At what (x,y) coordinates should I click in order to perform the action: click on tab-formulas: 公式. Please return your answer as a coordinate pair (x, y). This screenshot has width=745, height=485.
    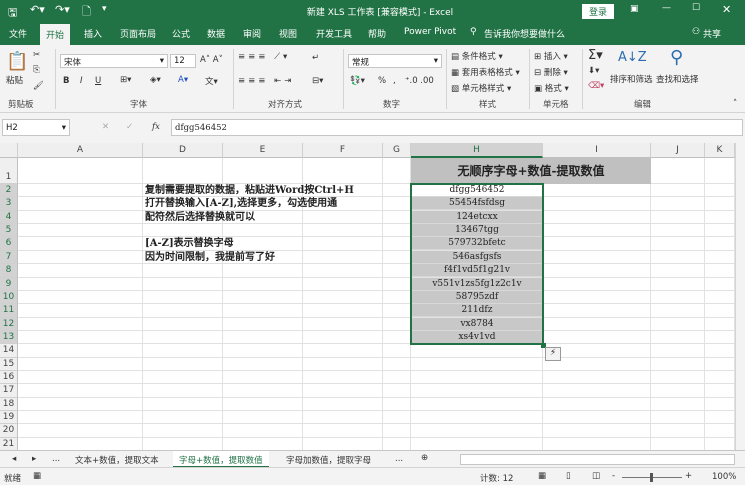
    Looking at the image, I should click on (181, 33).